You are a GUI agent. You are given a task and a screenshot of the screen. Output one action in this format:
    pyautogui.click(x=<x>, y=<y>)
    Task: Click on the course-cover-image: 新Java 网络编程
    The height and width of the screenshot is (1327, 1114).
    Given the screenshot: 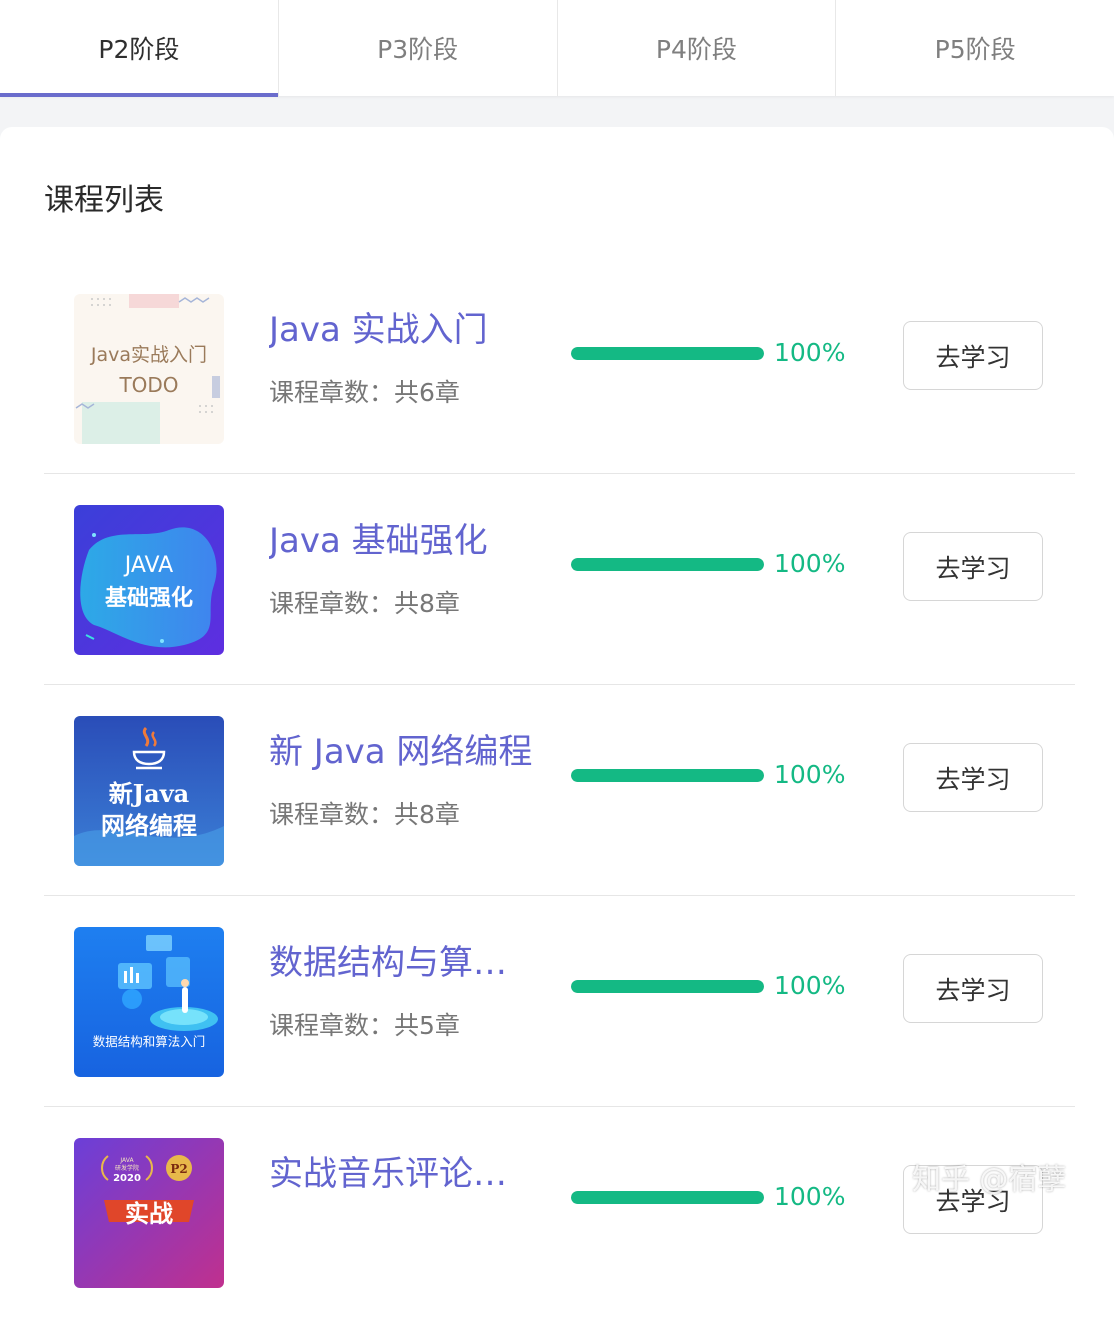 What is the action you would take?
    pyautogui.click(x=149, y=791)
    